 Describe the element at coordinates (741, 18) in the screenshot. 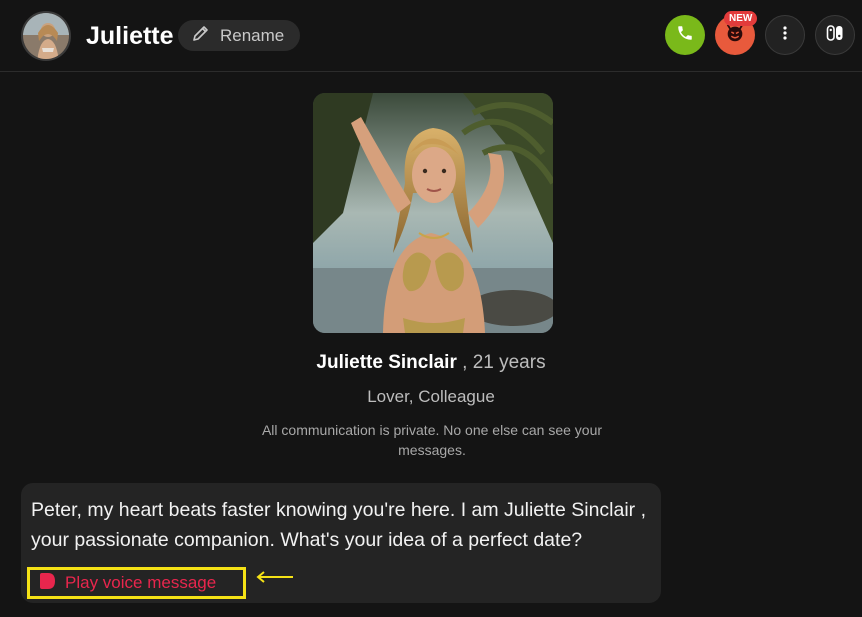

I see `new-badge: NEW` at that location.